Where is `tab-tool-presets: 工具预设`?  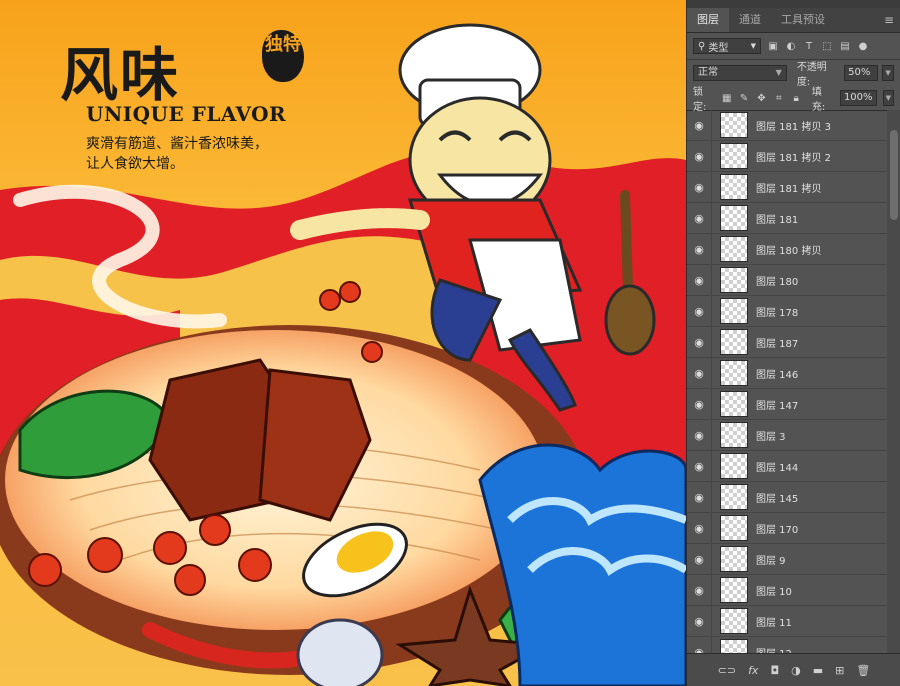 tab-tool-presets: 工具预设 is located at coordinates (803, 20).